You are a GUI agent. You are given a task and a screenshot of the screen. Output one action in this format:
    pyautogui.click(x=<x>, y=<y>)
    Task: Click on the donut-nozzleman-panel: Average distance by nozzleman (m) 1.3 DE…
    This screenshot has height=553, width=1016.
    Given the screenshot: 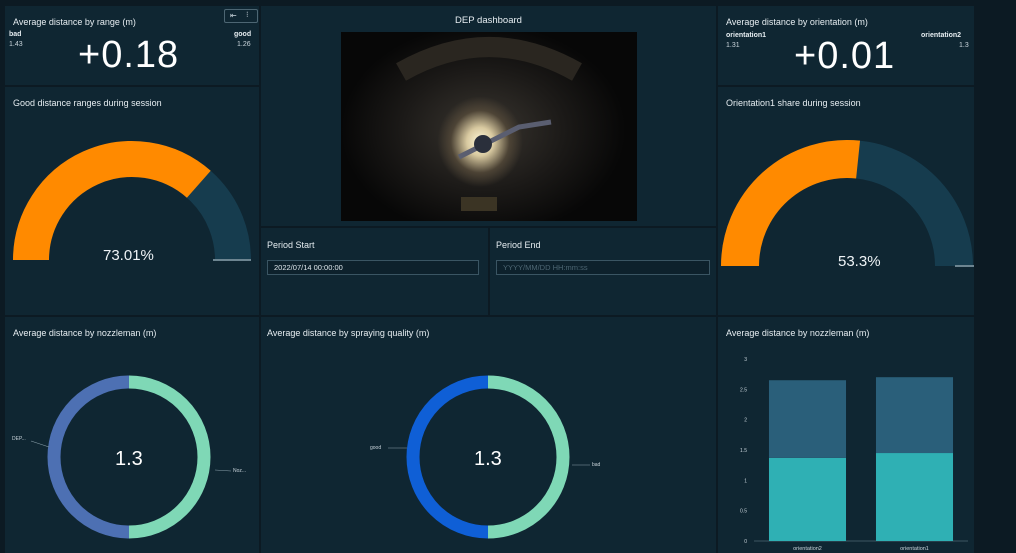 What is the action you would take?
    pyautogui.click(x=132, y=435)
    